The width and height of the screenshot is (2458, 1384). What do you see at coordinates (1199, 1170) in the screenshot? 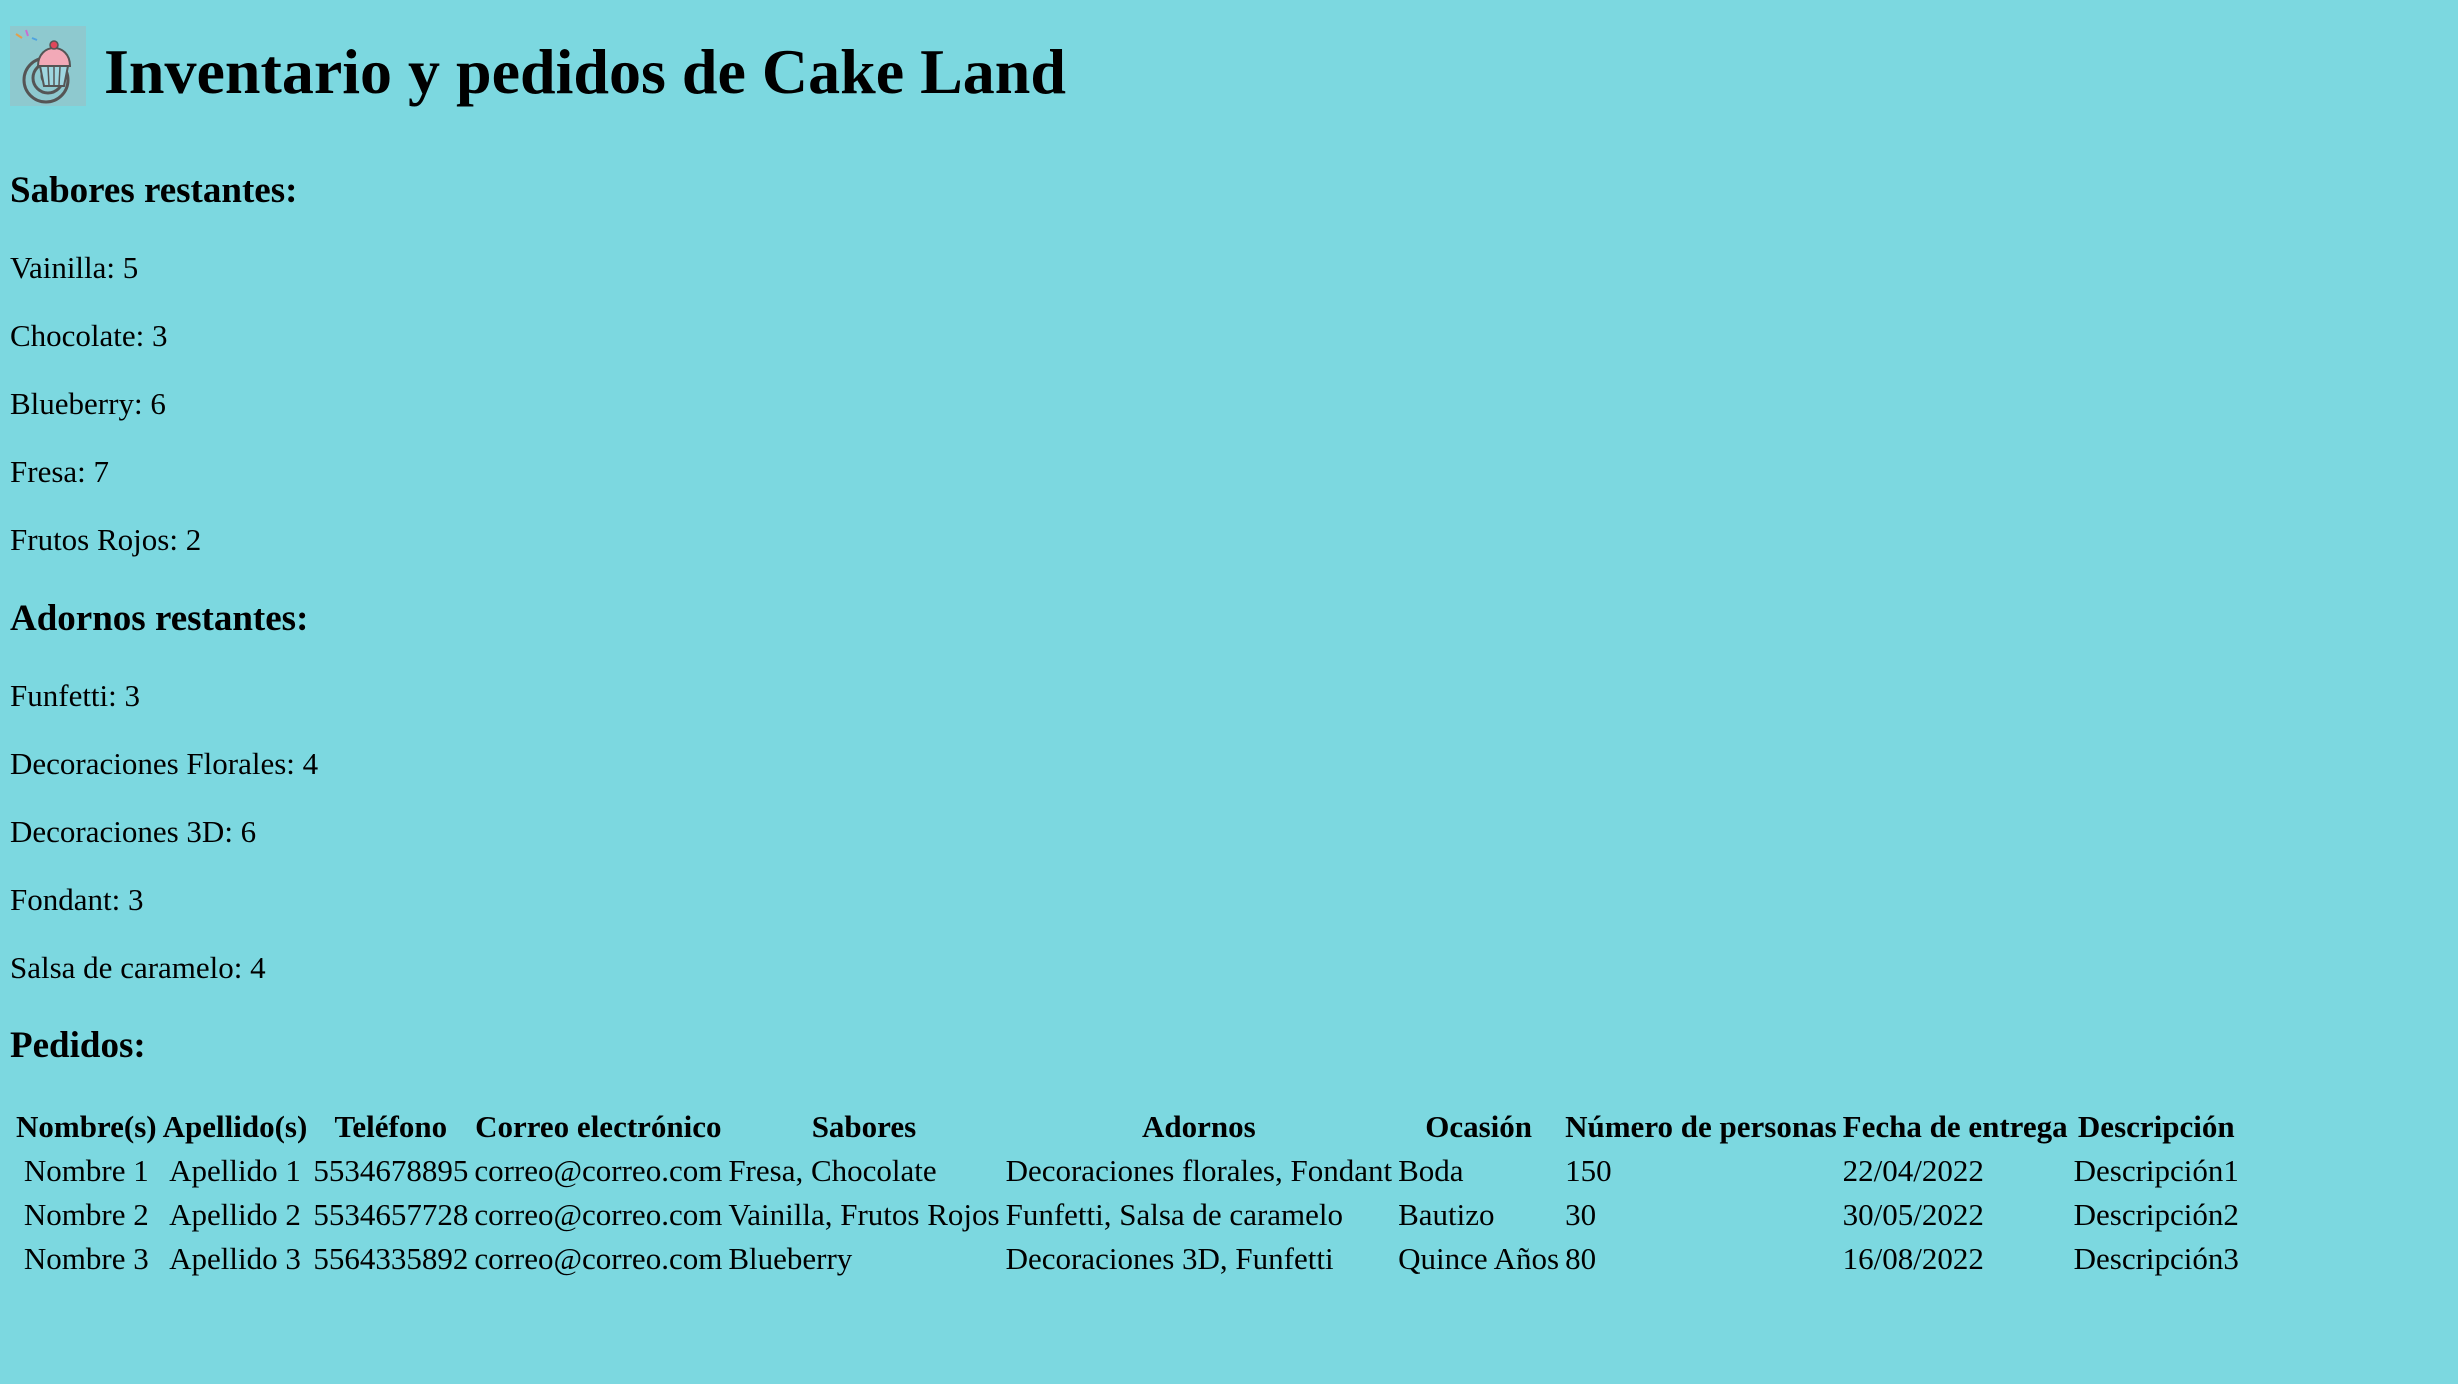
I see `cell-adornos: Decoraciones florales, Fondant` at bounding box center [1199, 1170].